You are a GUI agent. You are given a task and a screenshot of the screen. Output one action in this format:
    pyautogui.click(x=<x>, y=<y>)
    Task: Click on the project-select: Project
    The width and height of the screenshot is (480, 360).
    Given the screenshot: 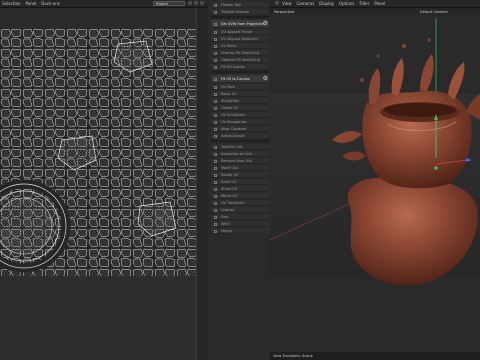 What is the action you would take?
    pyautogui.click(x=169, y=3)
    